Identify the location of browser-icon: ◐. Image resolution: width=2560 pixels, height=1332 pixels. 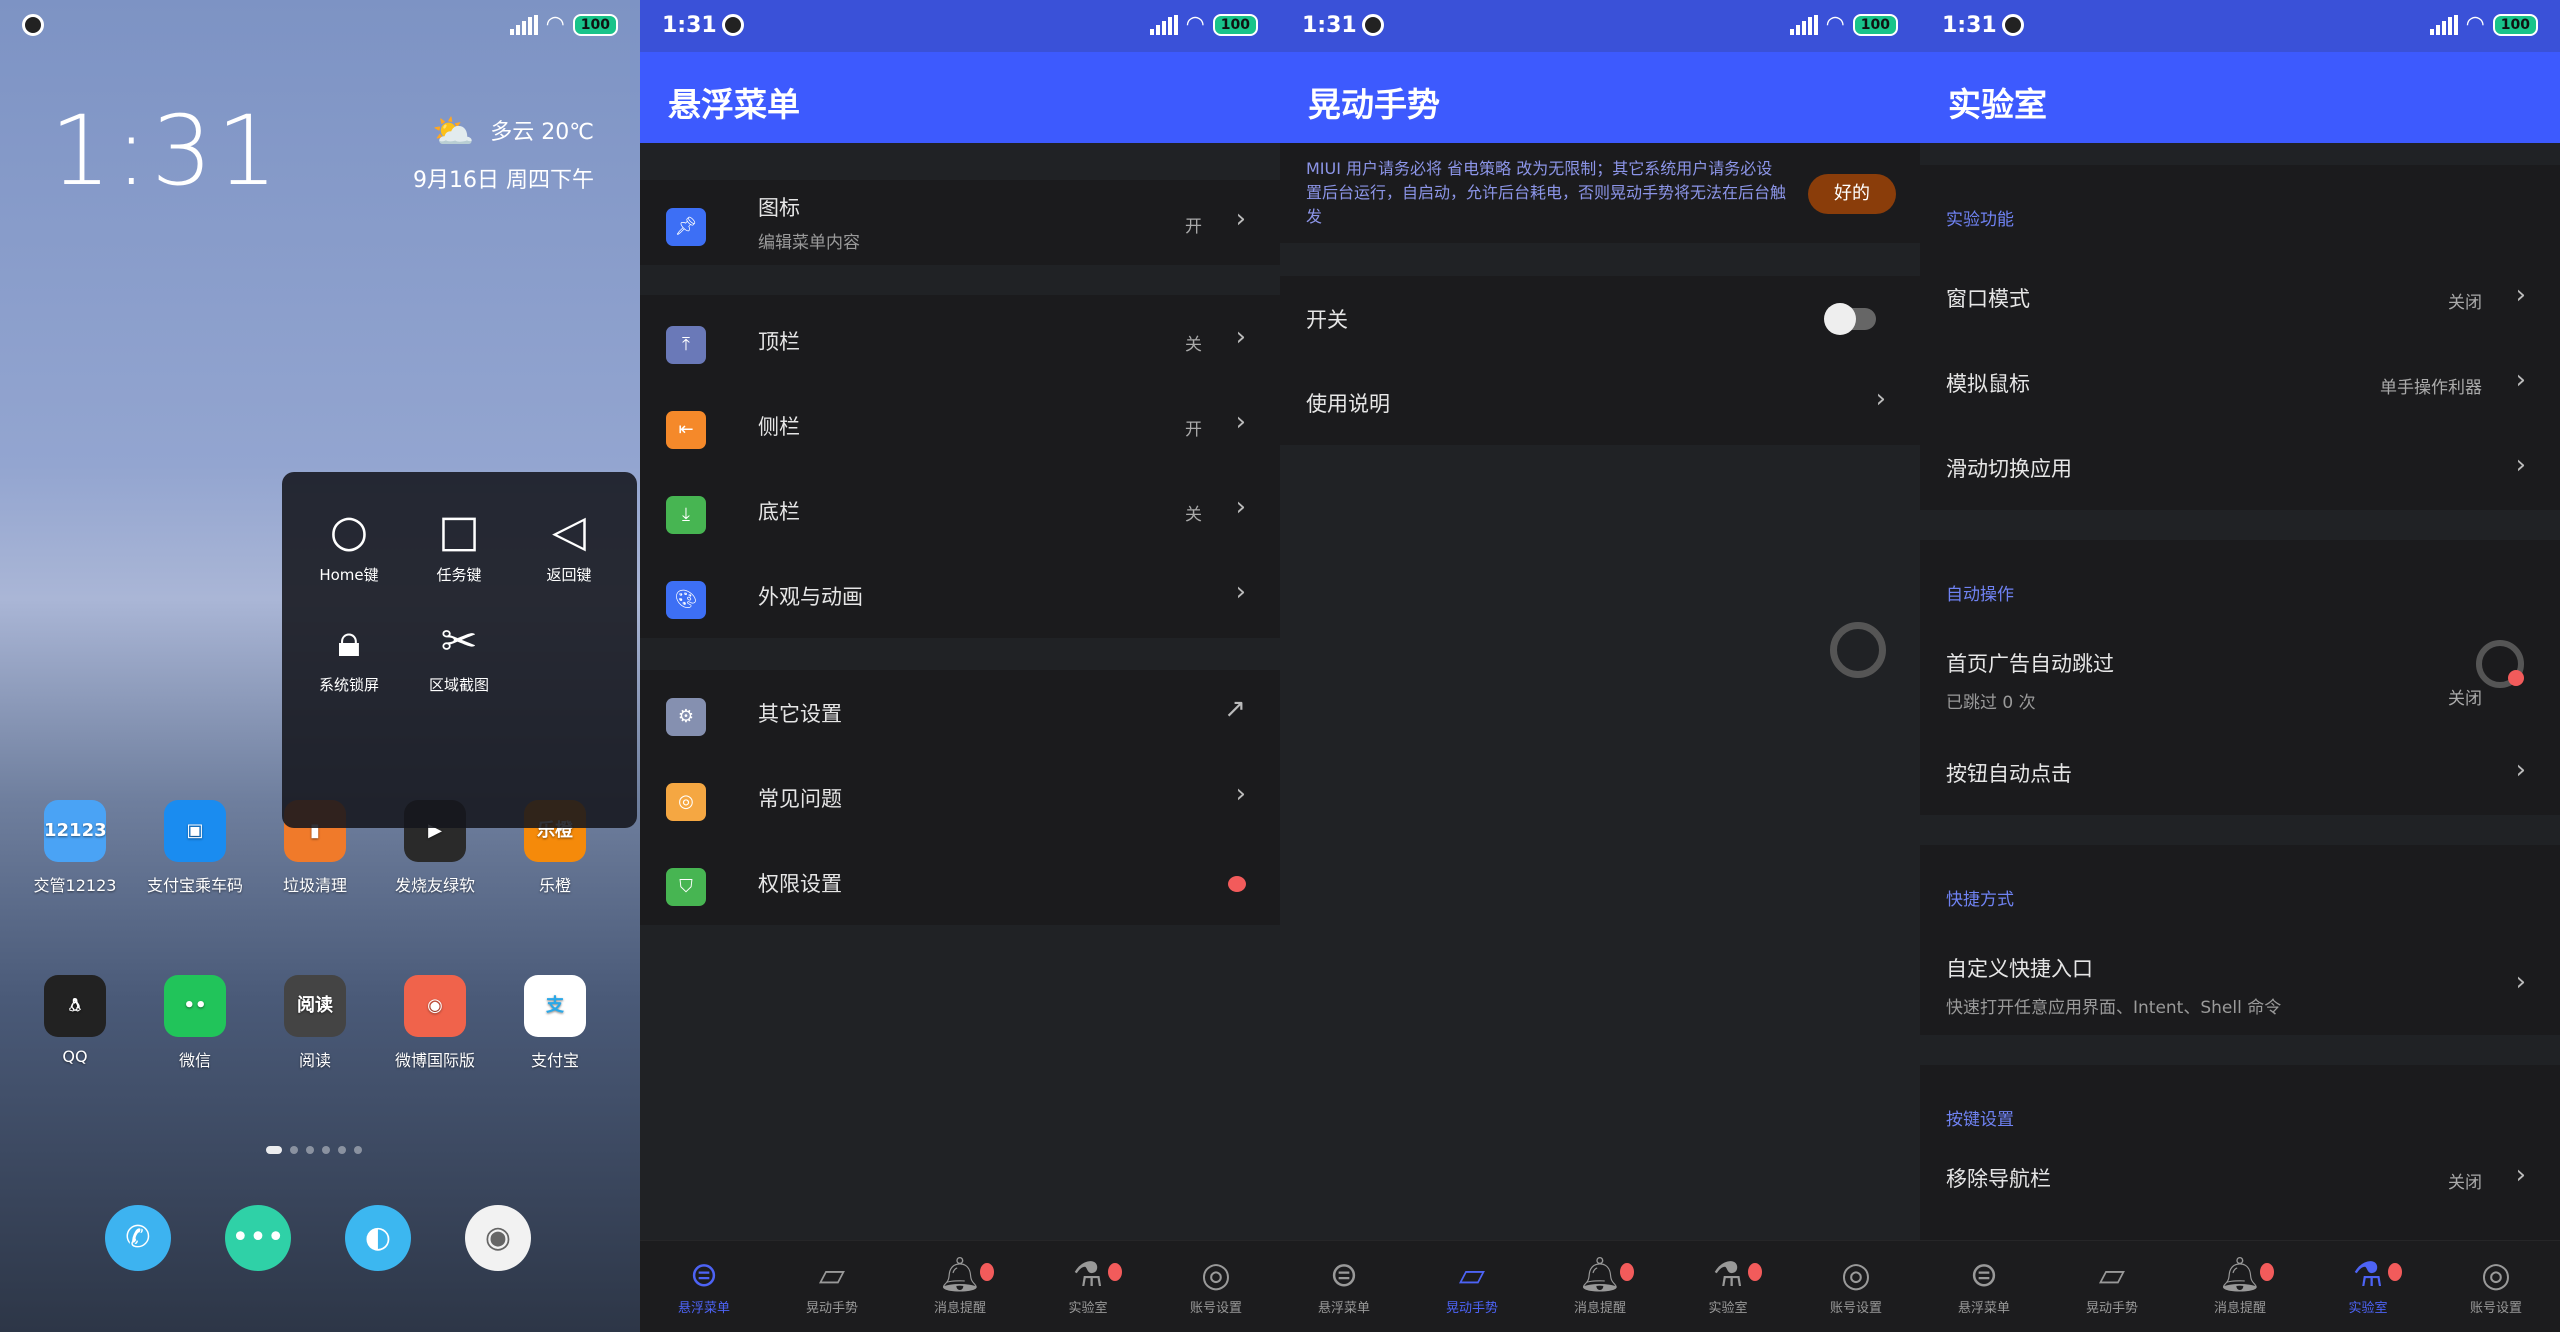
(378, 1238).